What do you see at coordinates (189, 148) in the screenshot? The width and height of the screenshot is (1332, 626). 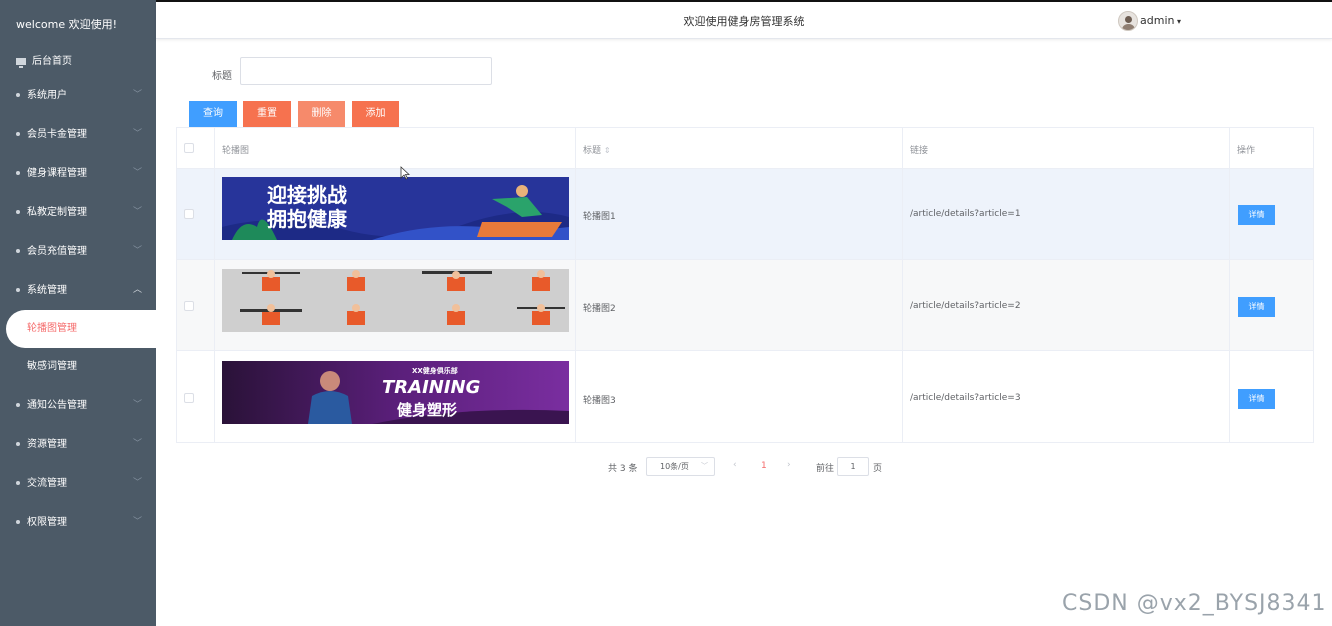 I see `select-all-checkbox` at bounding box center [189, 148].